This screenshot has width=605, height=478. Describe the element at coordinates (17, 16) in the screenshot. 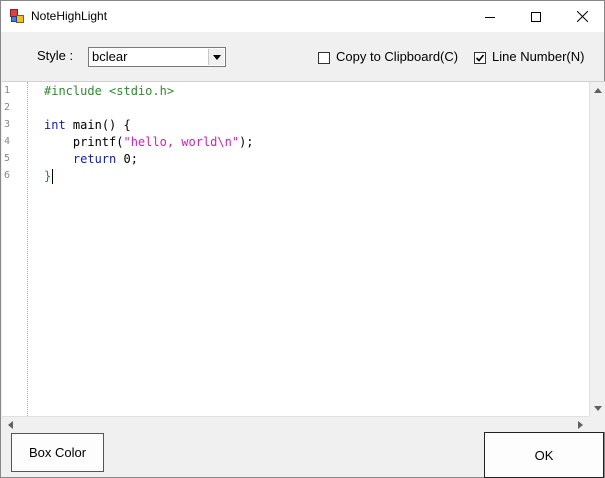

I see `app-icon` at that location.